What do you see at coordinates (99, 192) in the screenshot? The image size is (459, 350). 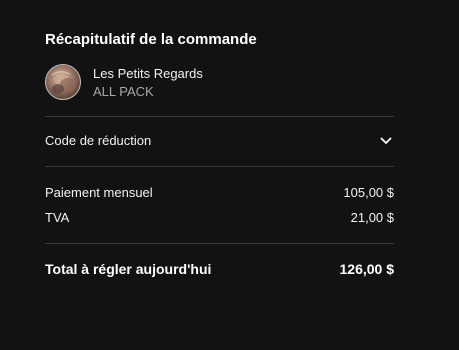 I see `line-item-label: Paiement mensuel` at bounding box center [99, 192].